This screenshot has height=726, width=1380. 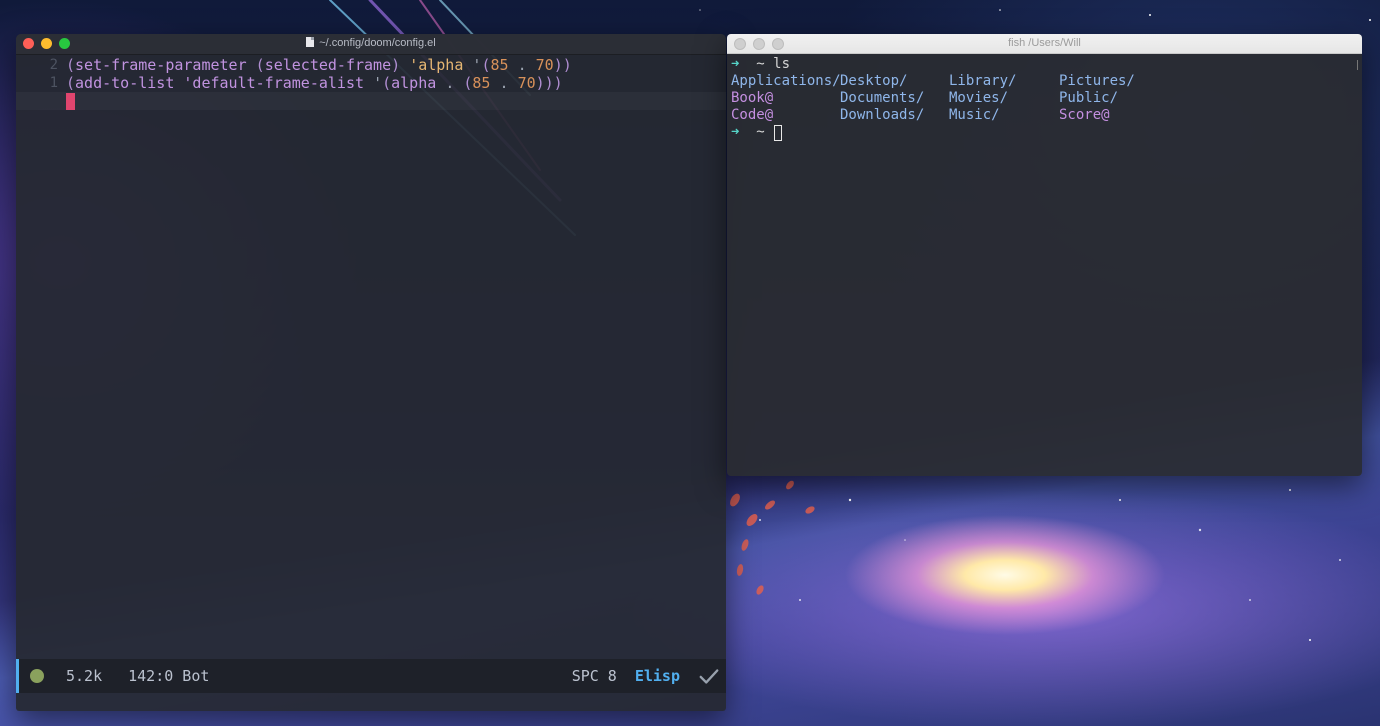 I want to click on buffer-state-indicator, so click(x=37, y=676).